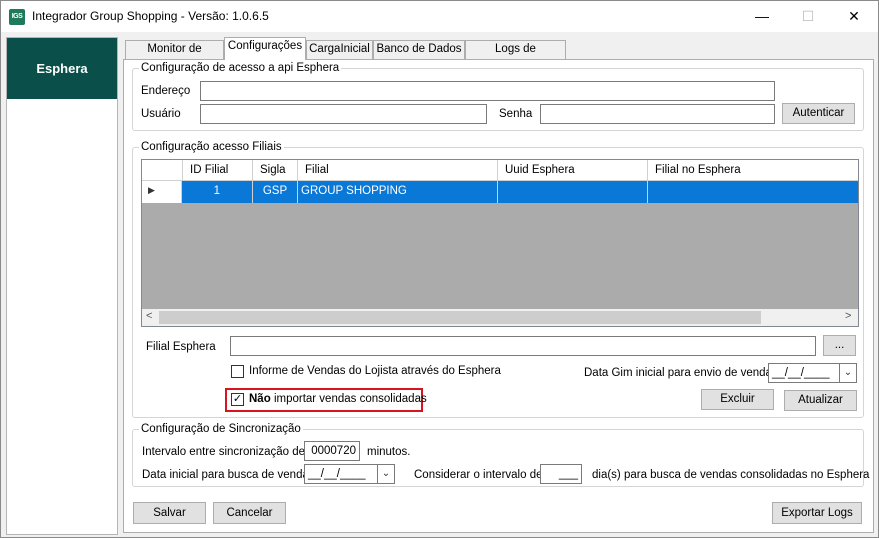 This screenshot has height=538, width=879. I want to click on data-gim-input: __/__/____, so click(804, 373).